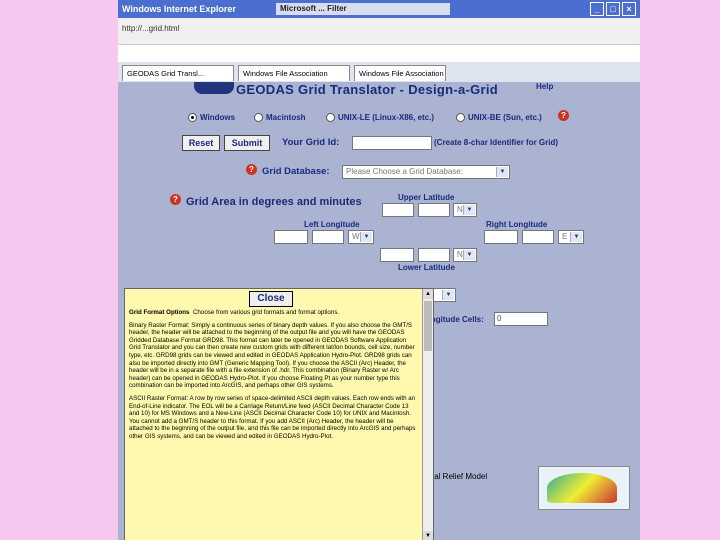  What do you see at coordinates (247, 143) in the screenshot?
I see `submit-button: Submit` at bounding box center [247, 143].